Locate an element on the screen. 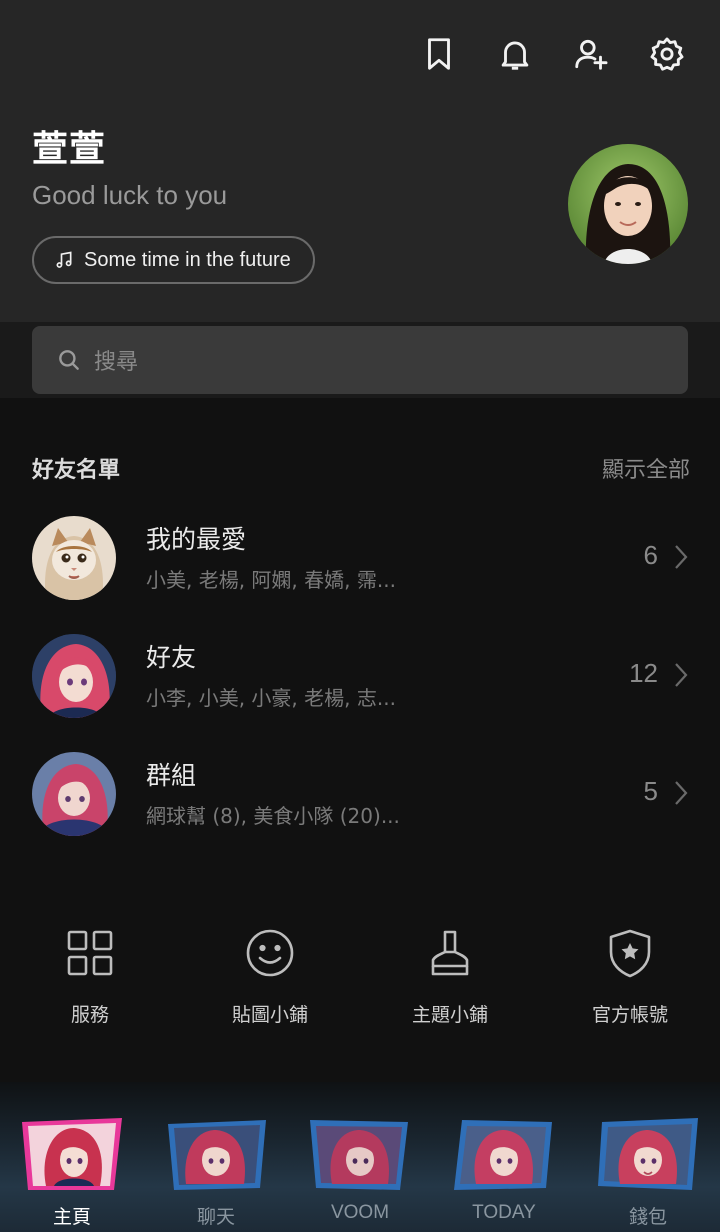  search-input: 搜尋 is located at coordinates (360, 360).